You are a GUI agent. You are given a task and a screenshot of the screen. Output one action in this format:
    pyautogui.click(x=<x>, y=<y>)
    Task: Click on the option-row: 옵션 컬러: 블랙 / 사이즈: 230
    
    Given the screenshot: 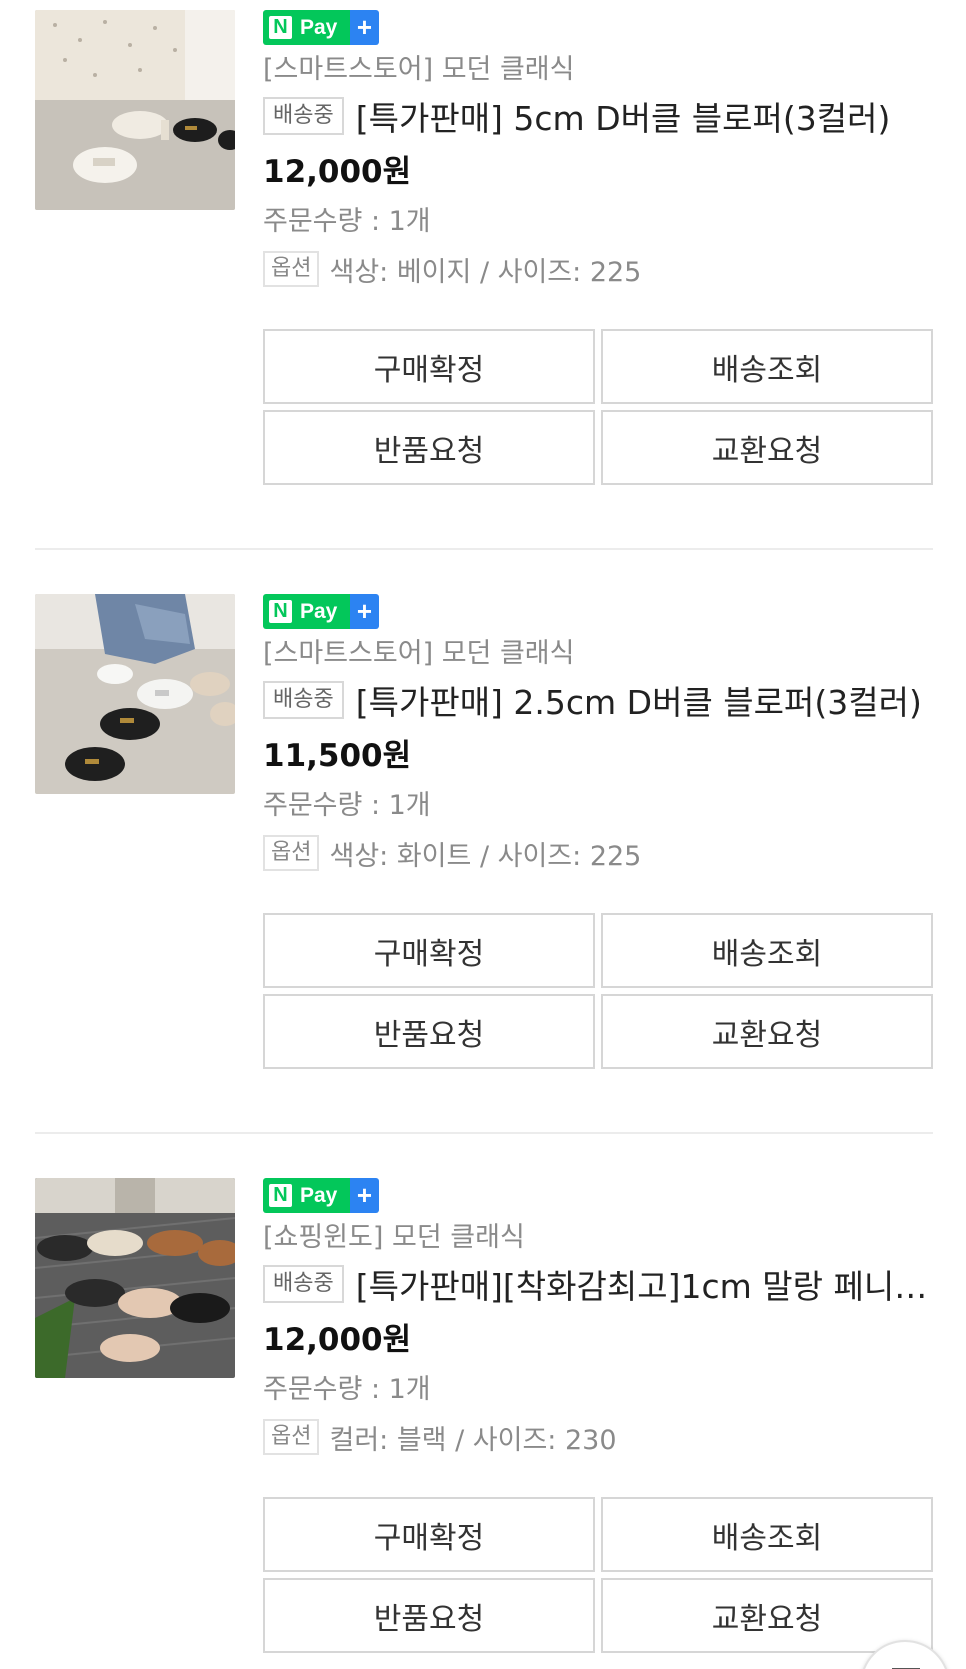 What is the action you would take?
    pyautogui.click(x=598, y=1437)
    